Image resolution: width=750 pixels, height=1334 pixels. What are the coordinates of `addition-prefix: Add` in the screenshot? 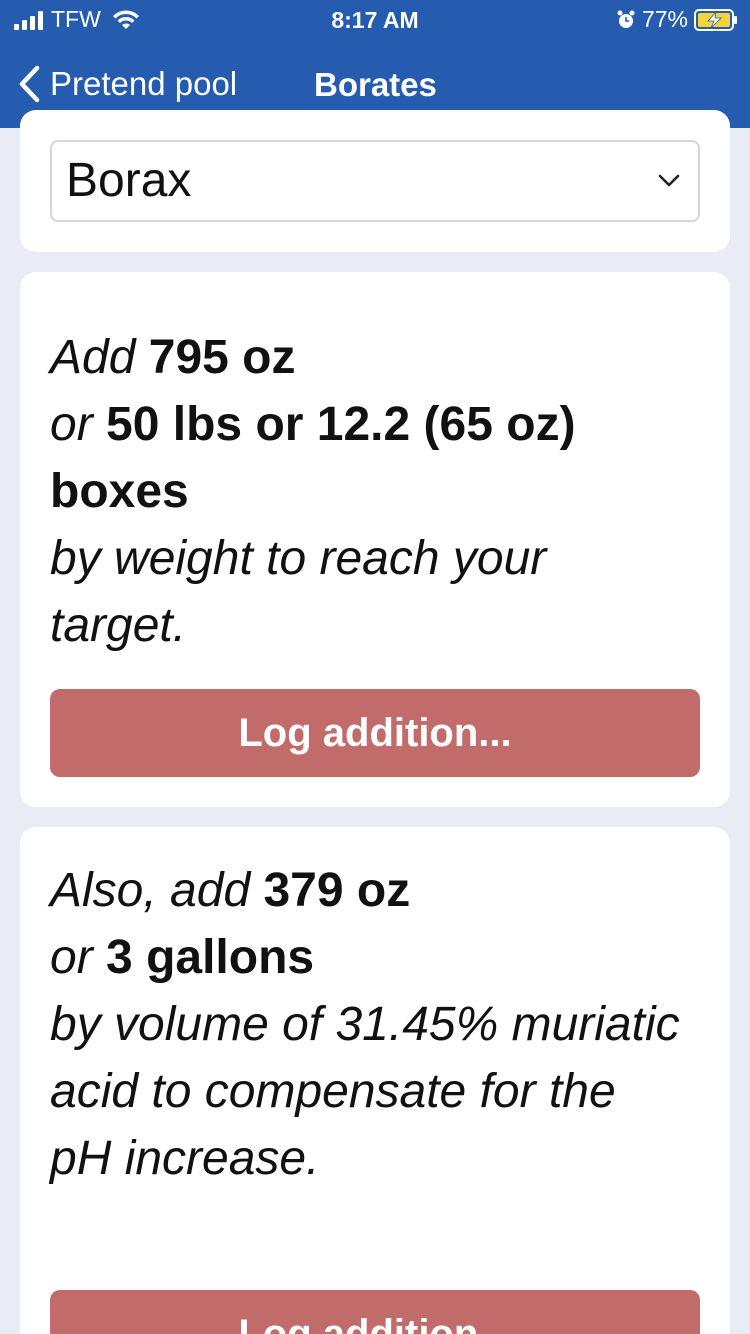 It's located at (93, 357).